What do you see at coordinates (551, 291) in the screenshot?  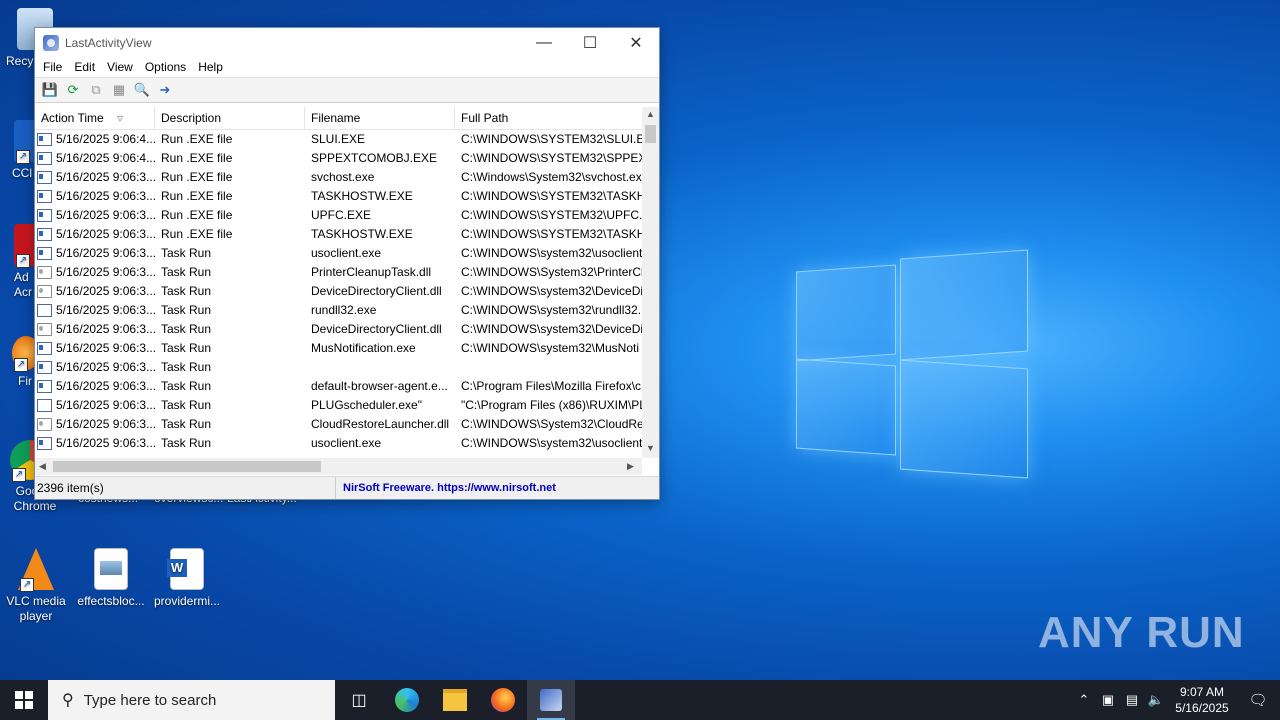 I see `cell-full-path: C:\WINDOWS\system32\DeviceDi` at bounding box center [551, 291].